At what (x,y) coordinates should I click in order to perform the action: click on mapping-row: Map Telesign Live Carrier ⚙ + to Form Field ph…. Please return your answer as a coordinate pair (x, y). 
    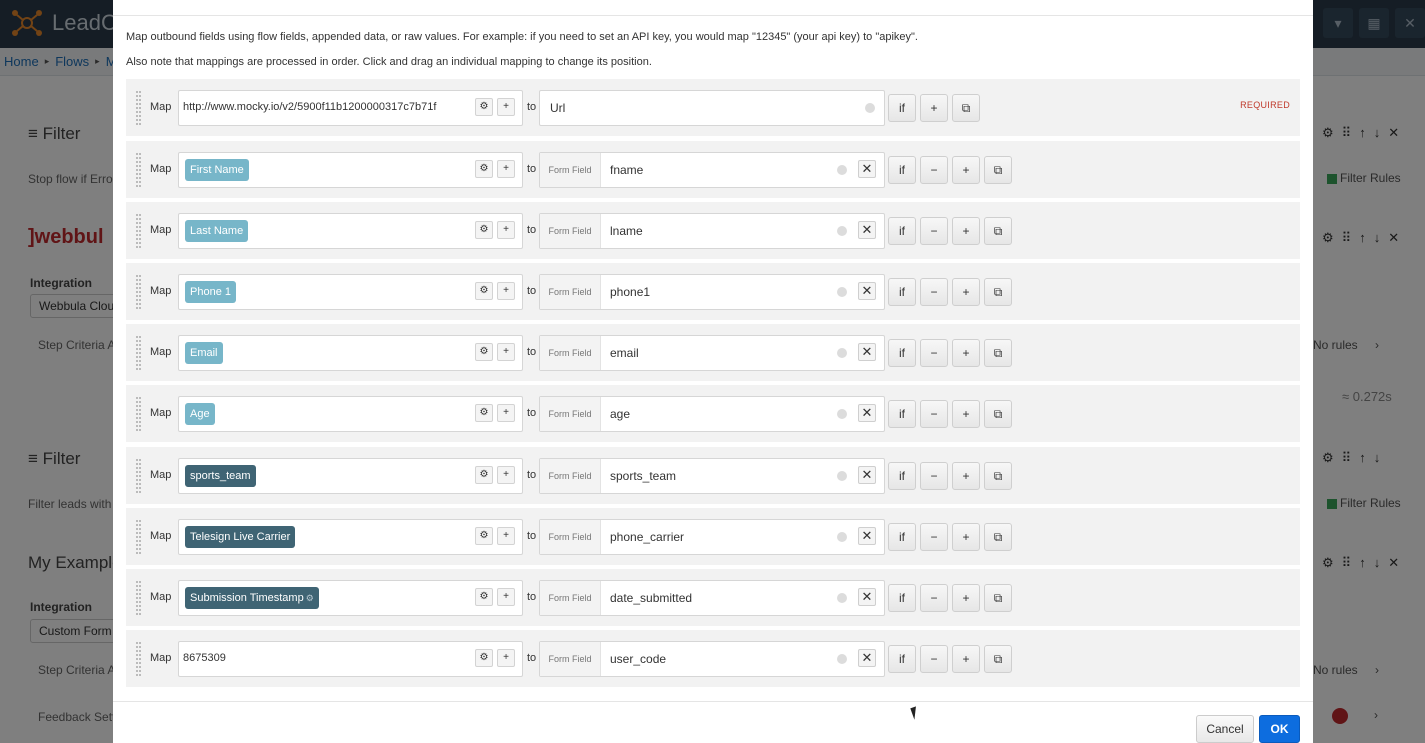
    Looking at the image, I should click on (713, 537).